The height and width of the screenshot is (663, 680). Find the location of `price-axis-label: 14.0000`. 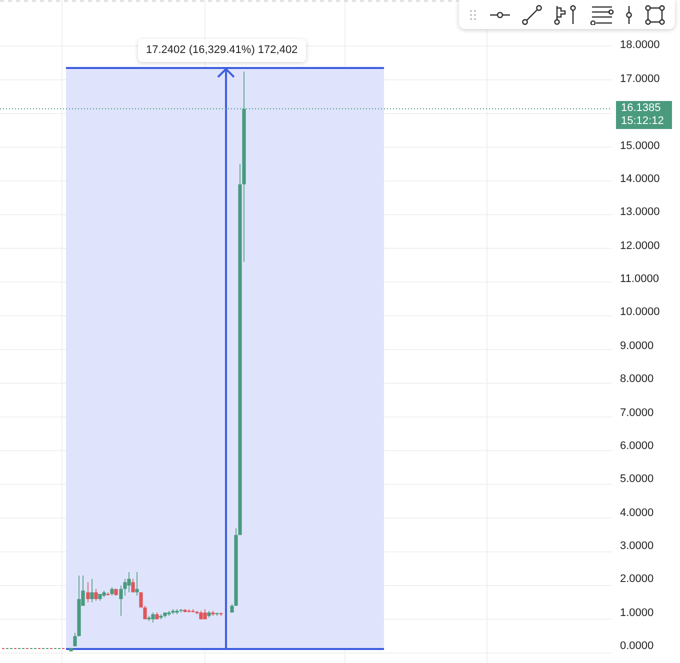

price-axis-label: 14.0000 is located at coordinates (640, 179).